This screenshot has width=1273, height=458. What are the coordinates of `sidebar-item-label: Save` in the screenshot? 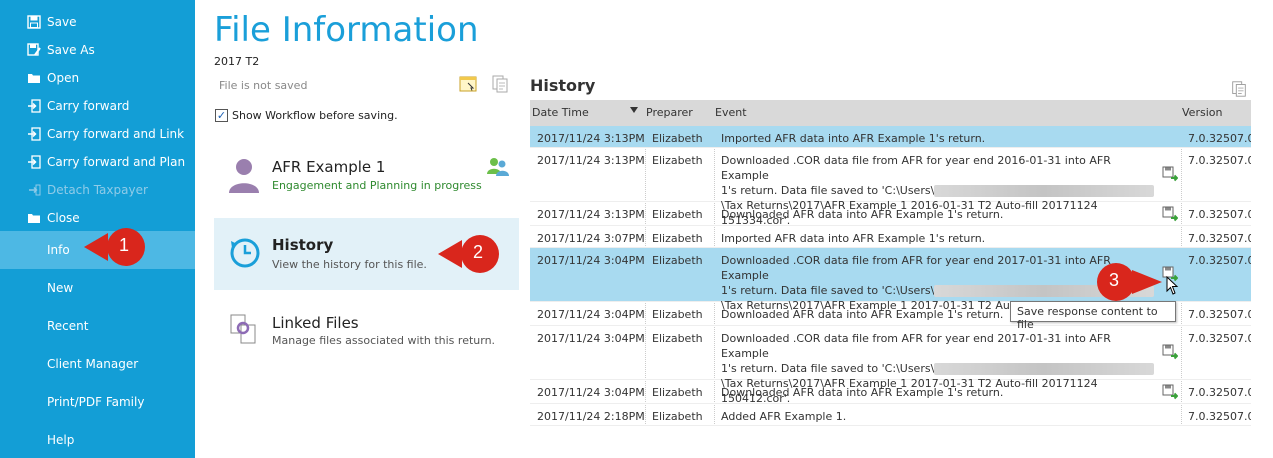 It's located at (62, 22).